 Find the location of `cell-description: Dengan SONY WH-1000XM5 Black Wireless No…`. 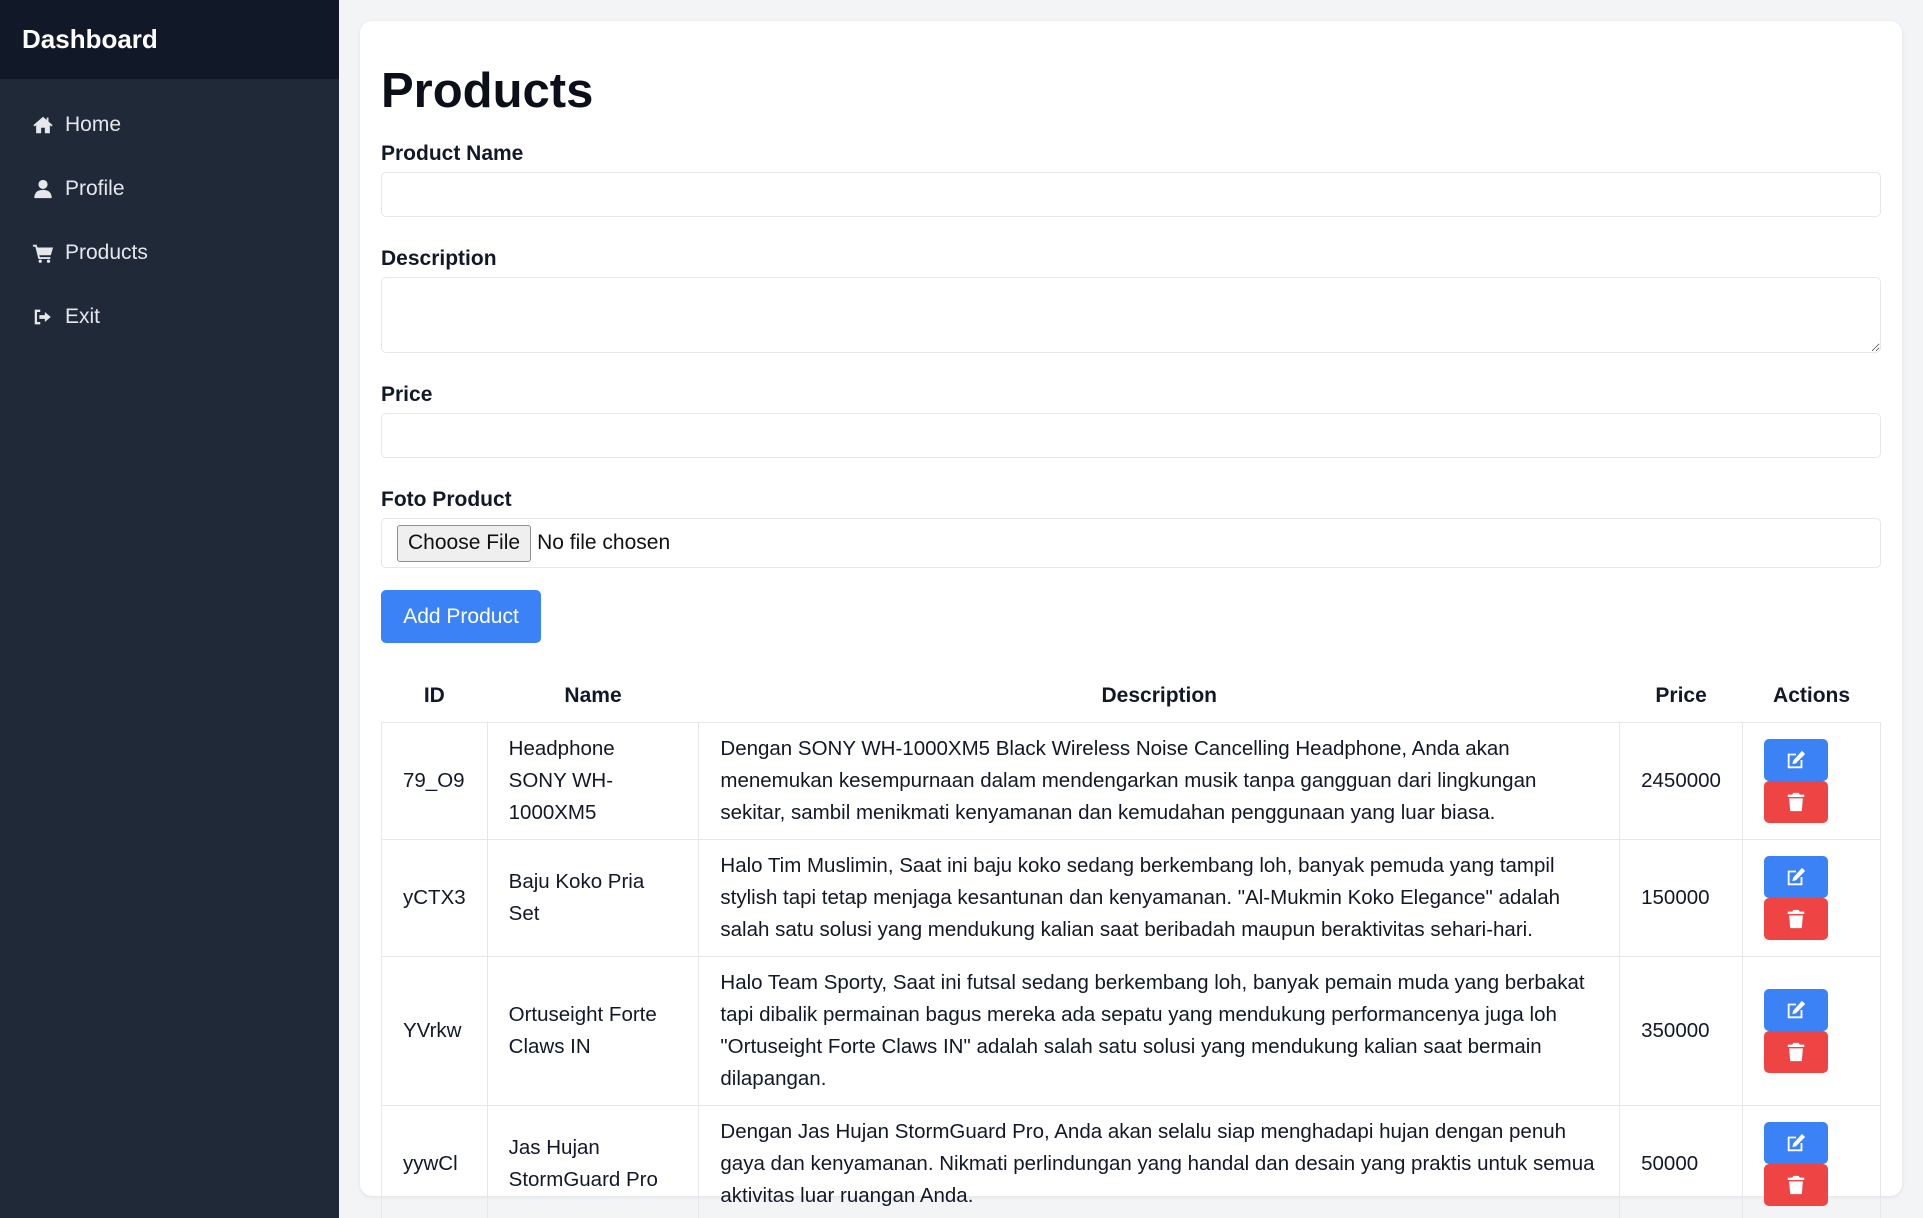

cell-description: Dengan SONY WH-1000XM5 Black Wireless No… is located at coordinates (1159, 780).